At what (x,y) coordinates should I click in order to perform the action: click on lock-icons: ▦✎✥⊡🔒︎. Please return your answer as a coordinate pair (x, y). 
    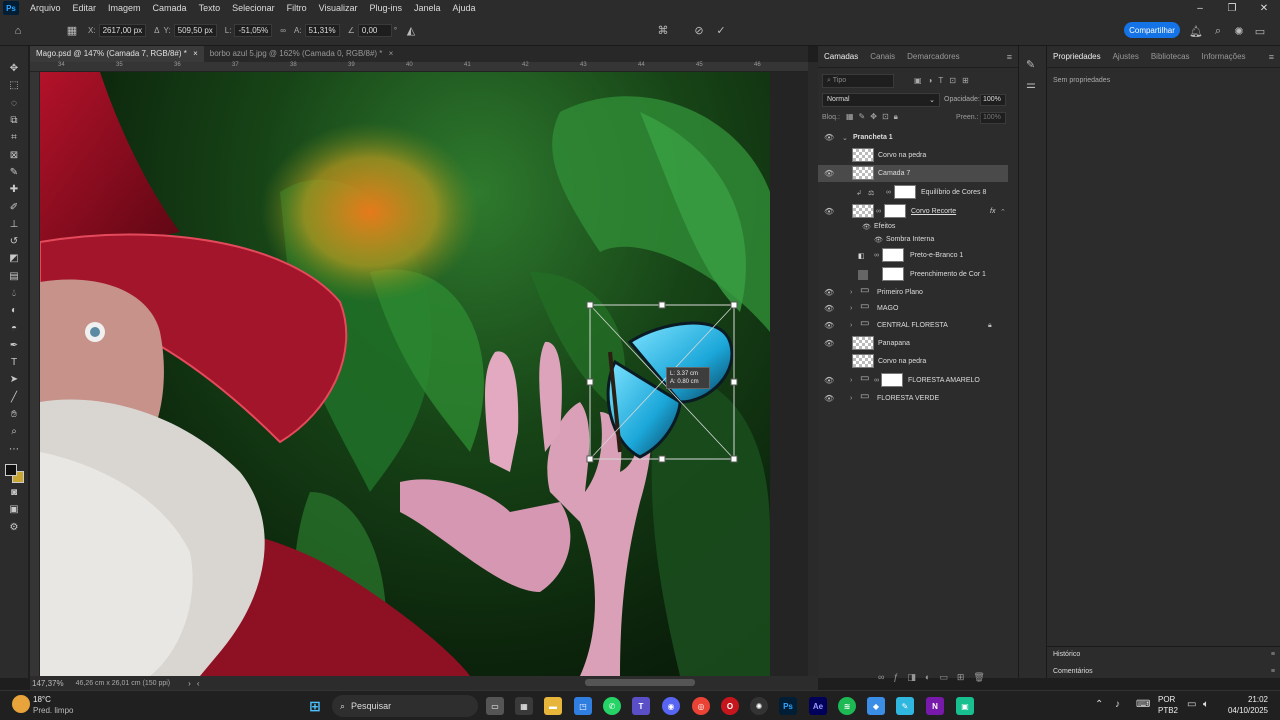
    Looking at the image, I should click on (874, 117).